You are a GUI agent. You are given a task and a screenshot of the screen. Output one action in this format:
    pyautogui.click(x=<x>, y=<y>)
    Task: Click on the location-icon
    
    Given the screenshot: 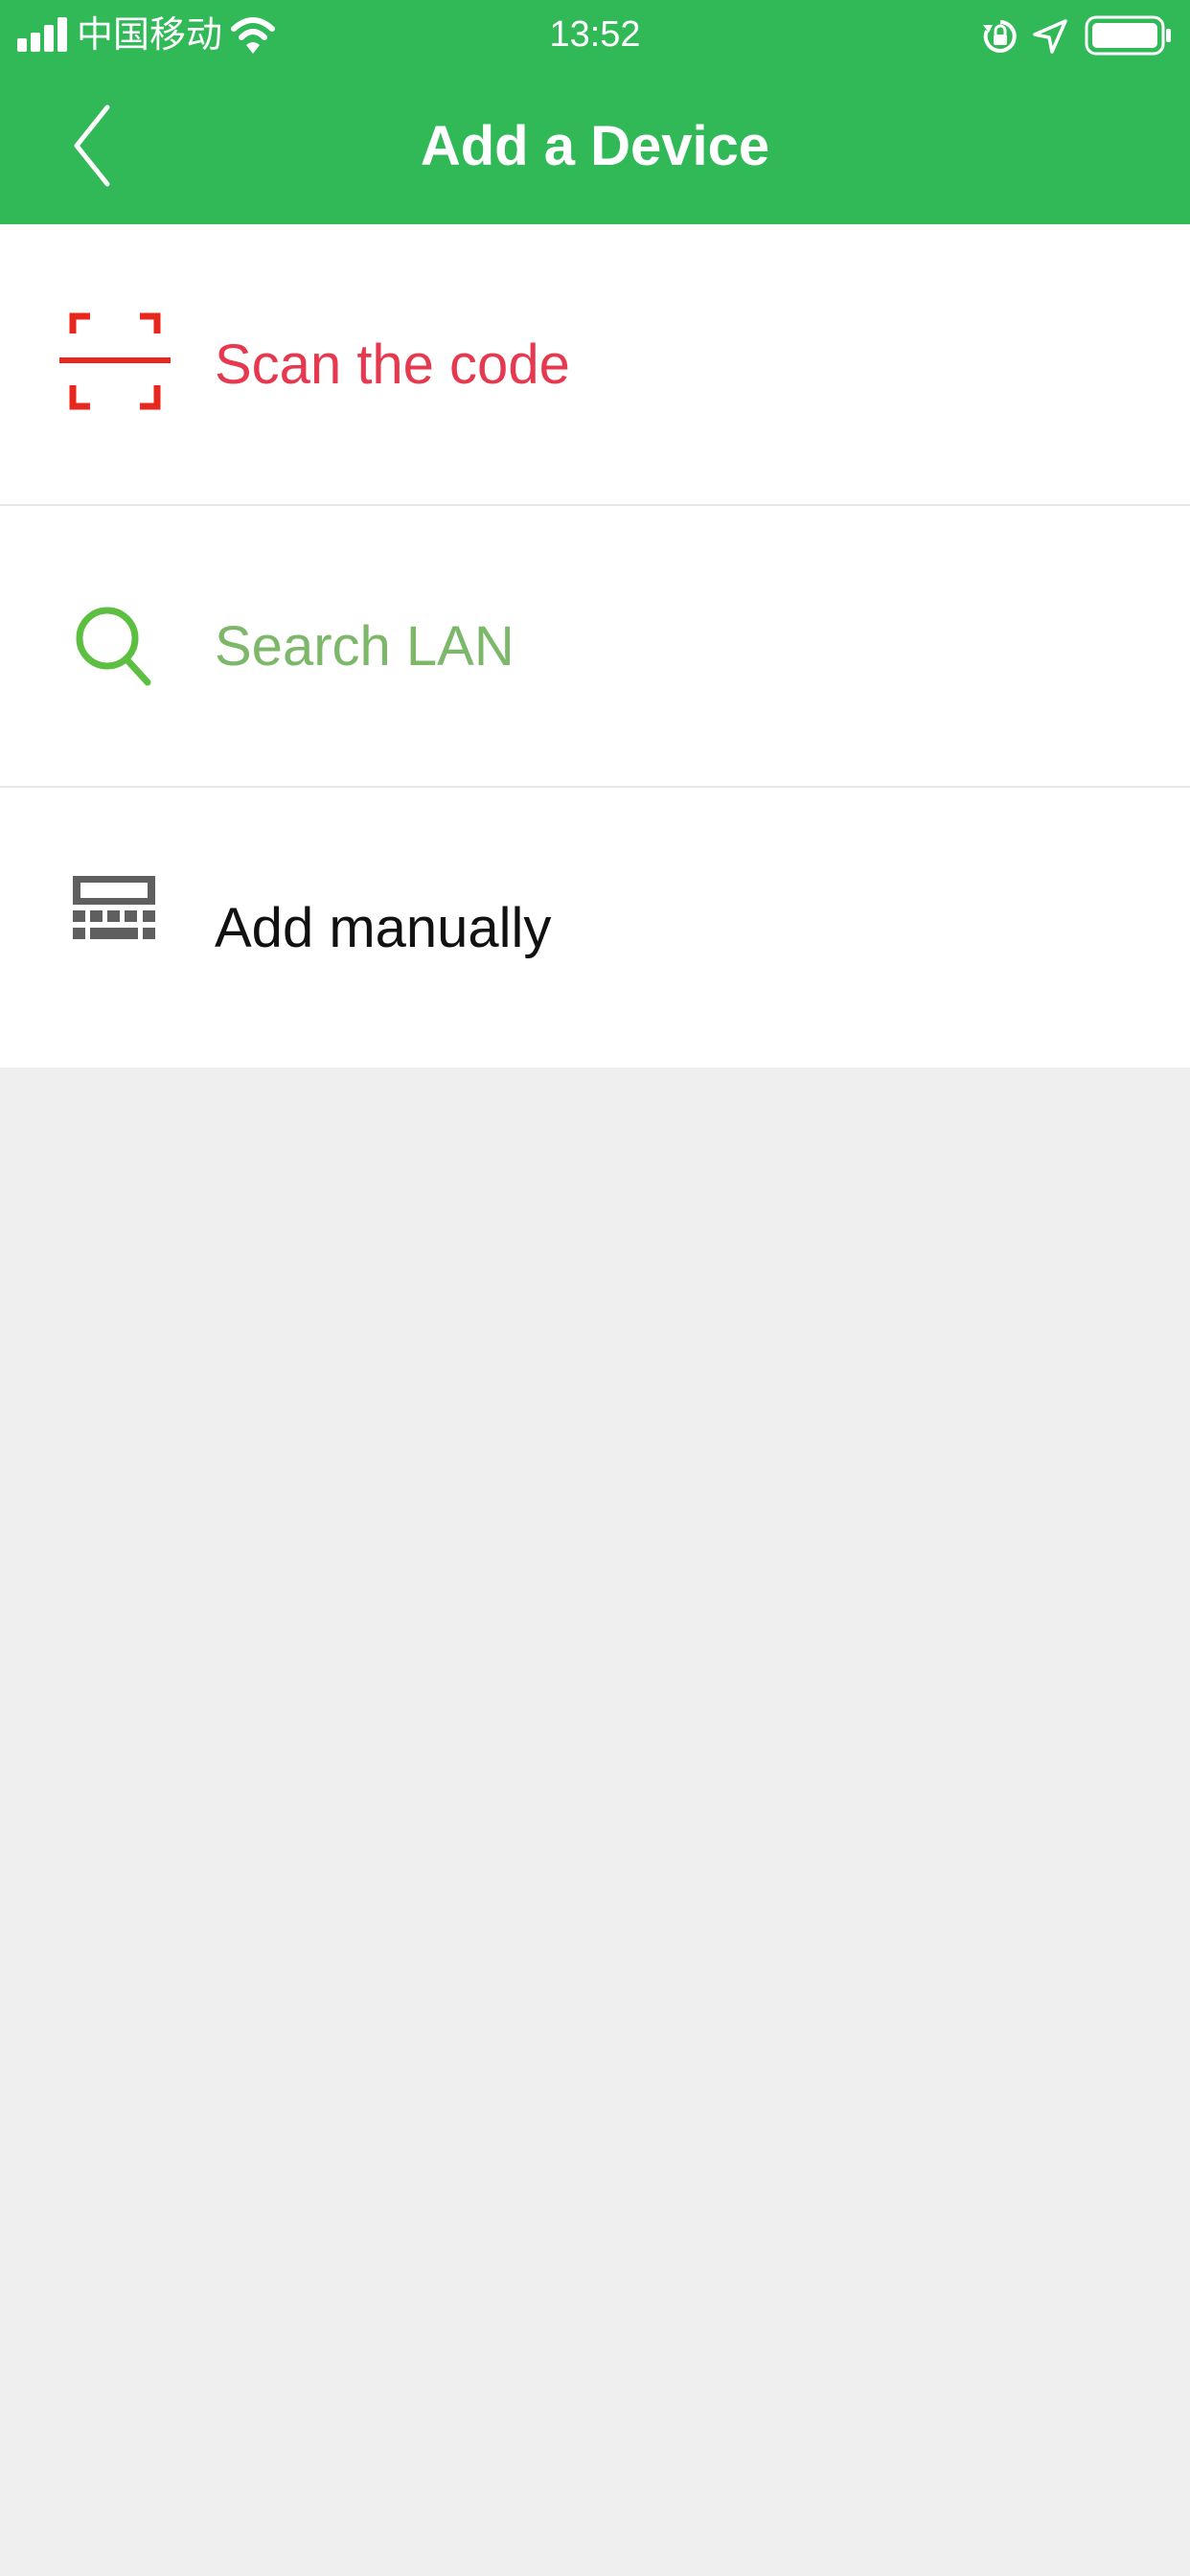 What is the action you would take?
    pyautogui.click(x=1050, y=36)
    